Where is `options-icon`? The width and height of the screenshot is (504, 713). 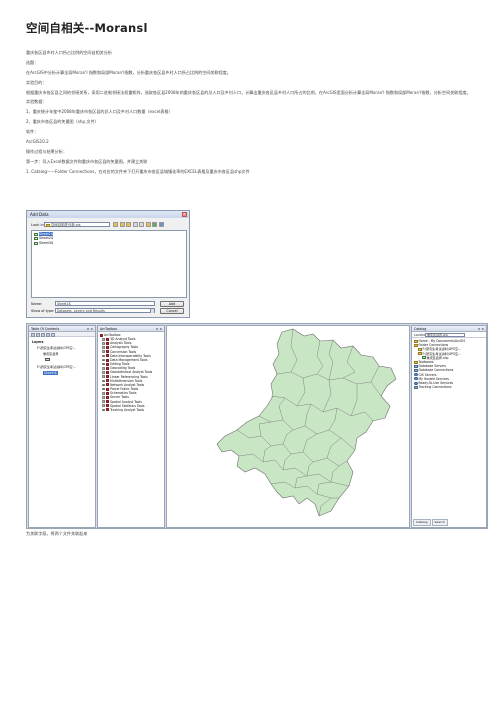
options-icon is located at coordinates (53, 334).